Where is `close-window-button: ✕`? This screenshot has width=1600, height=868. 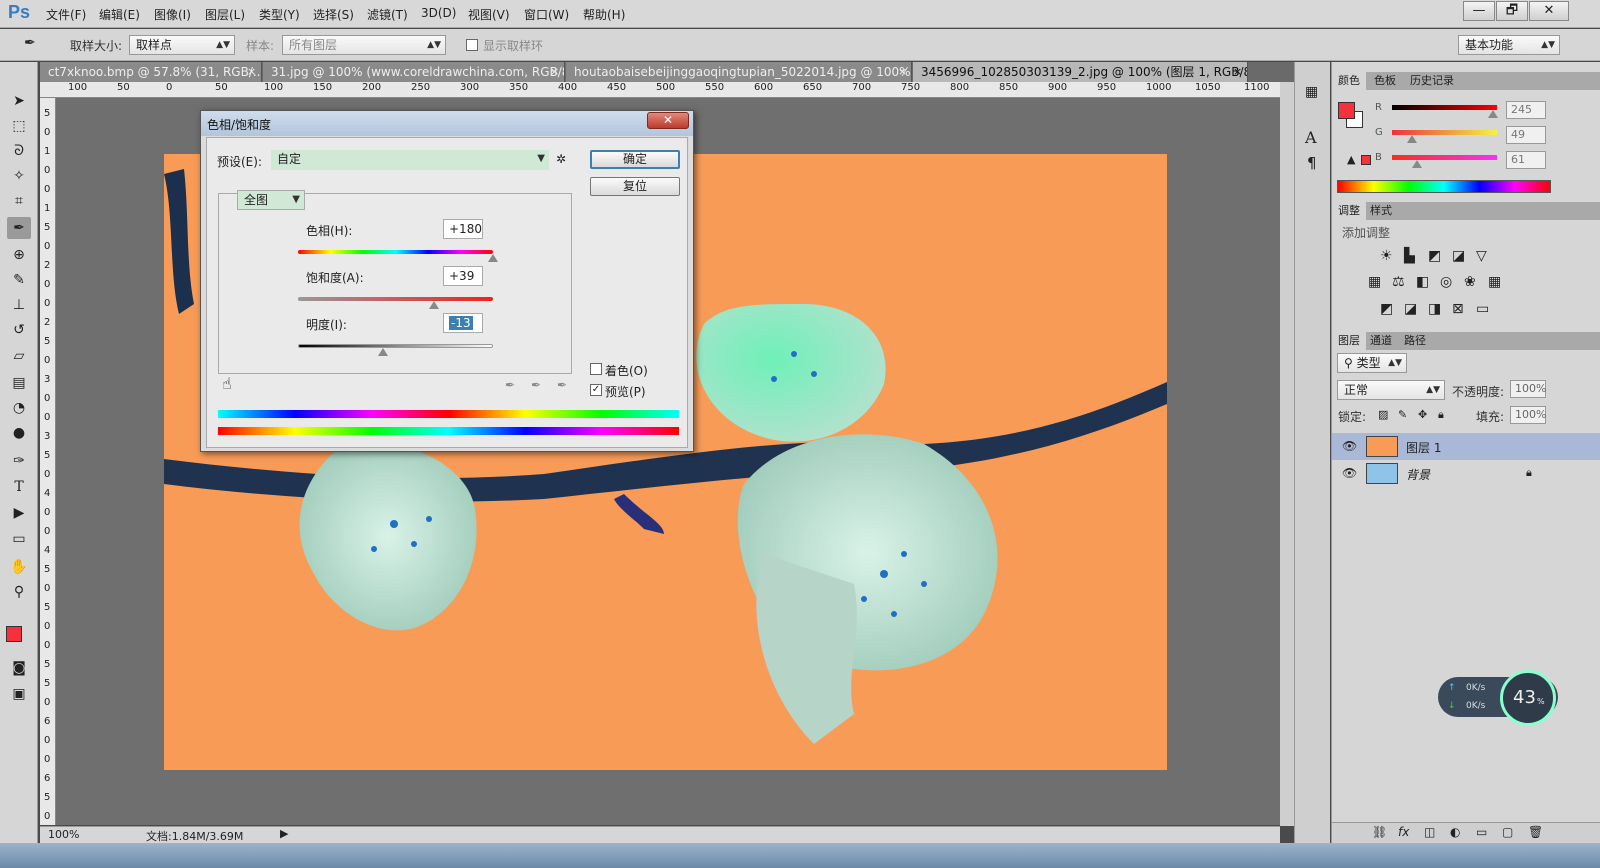
close-window-button: ✕ is located at coordinates (1549, 11).